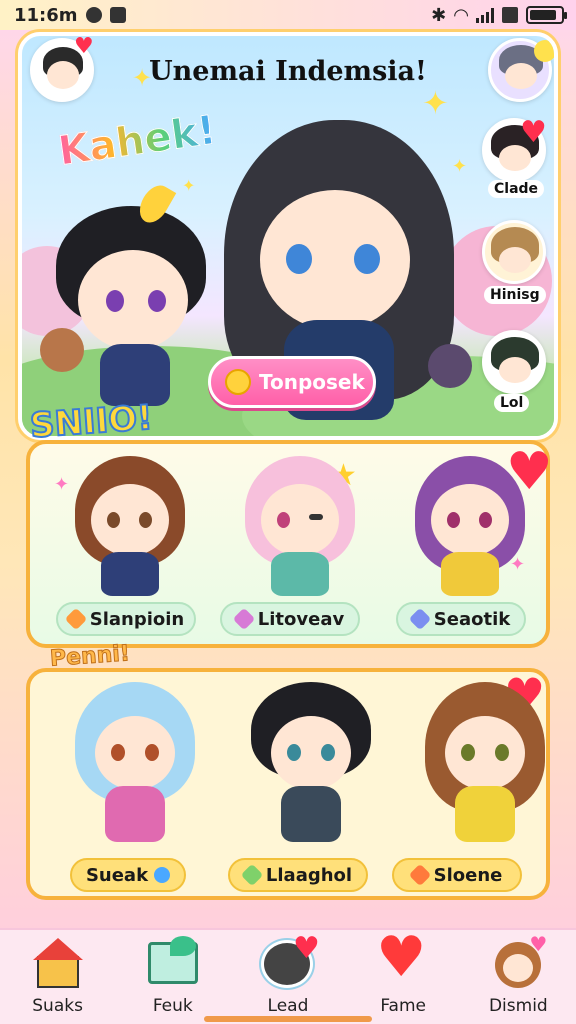 Image resolution: width=576 pixels, height=1024 pixels. I want to click on character-name-pill: Slanpioin, so click(126, 619).